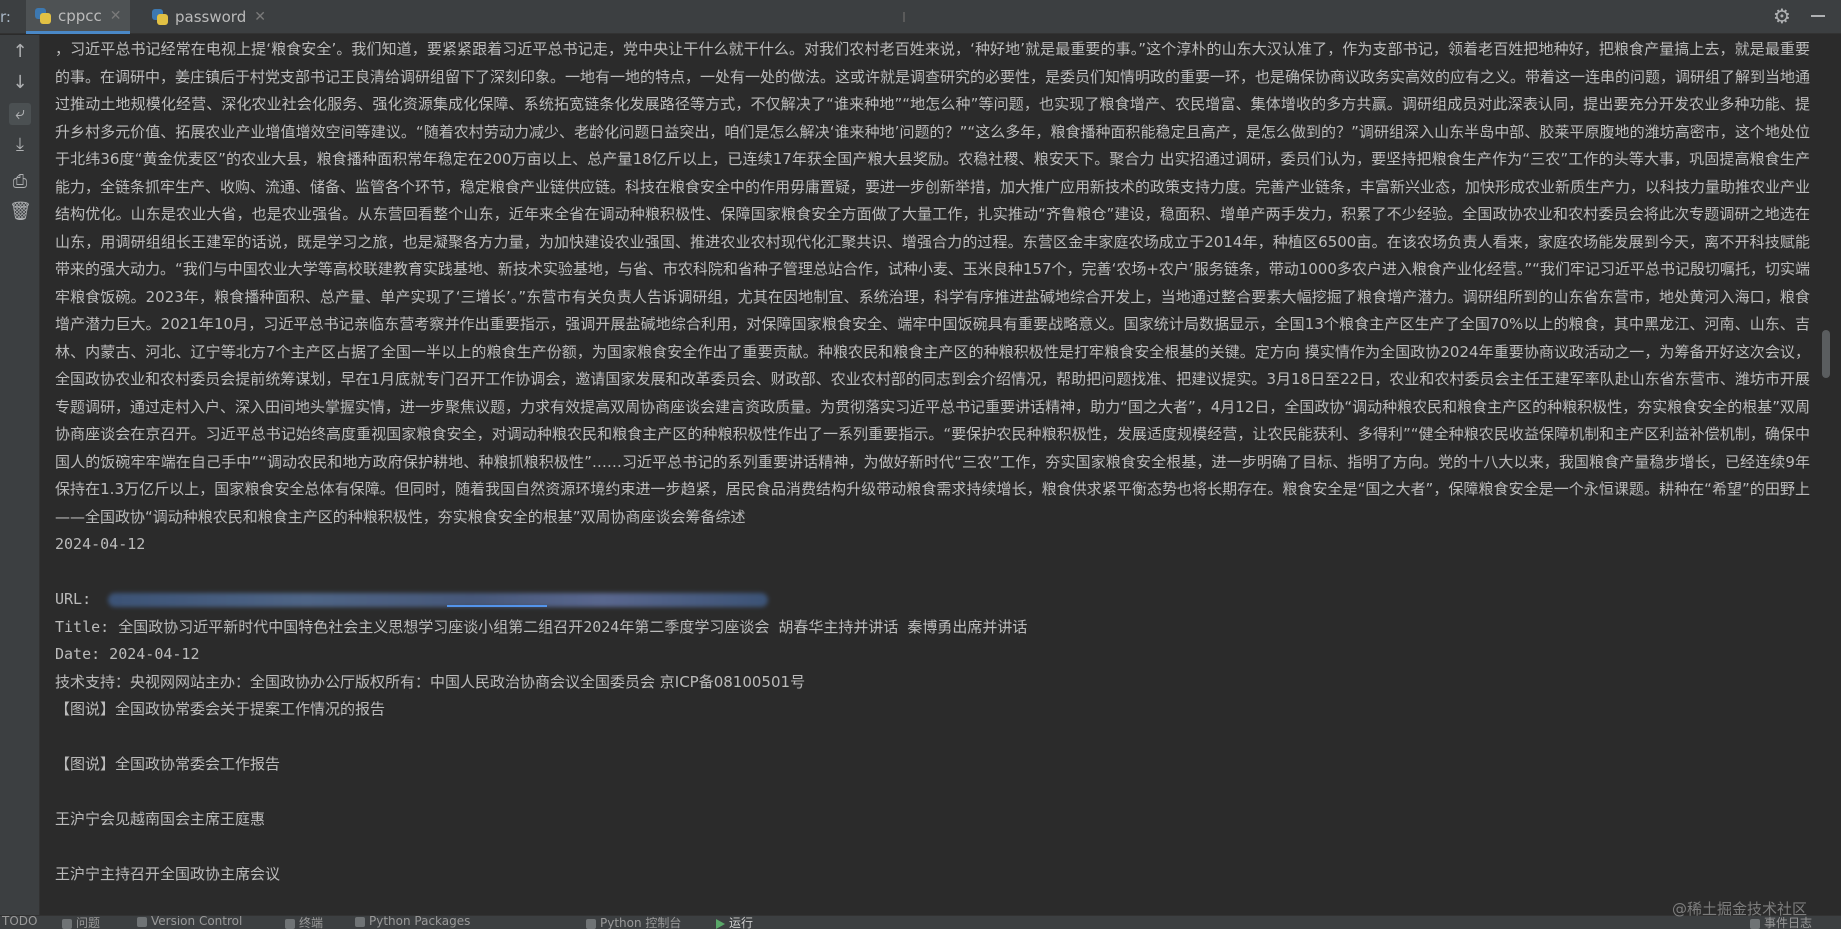  I want to click on problems-tab: 问题, so click(81, 922).